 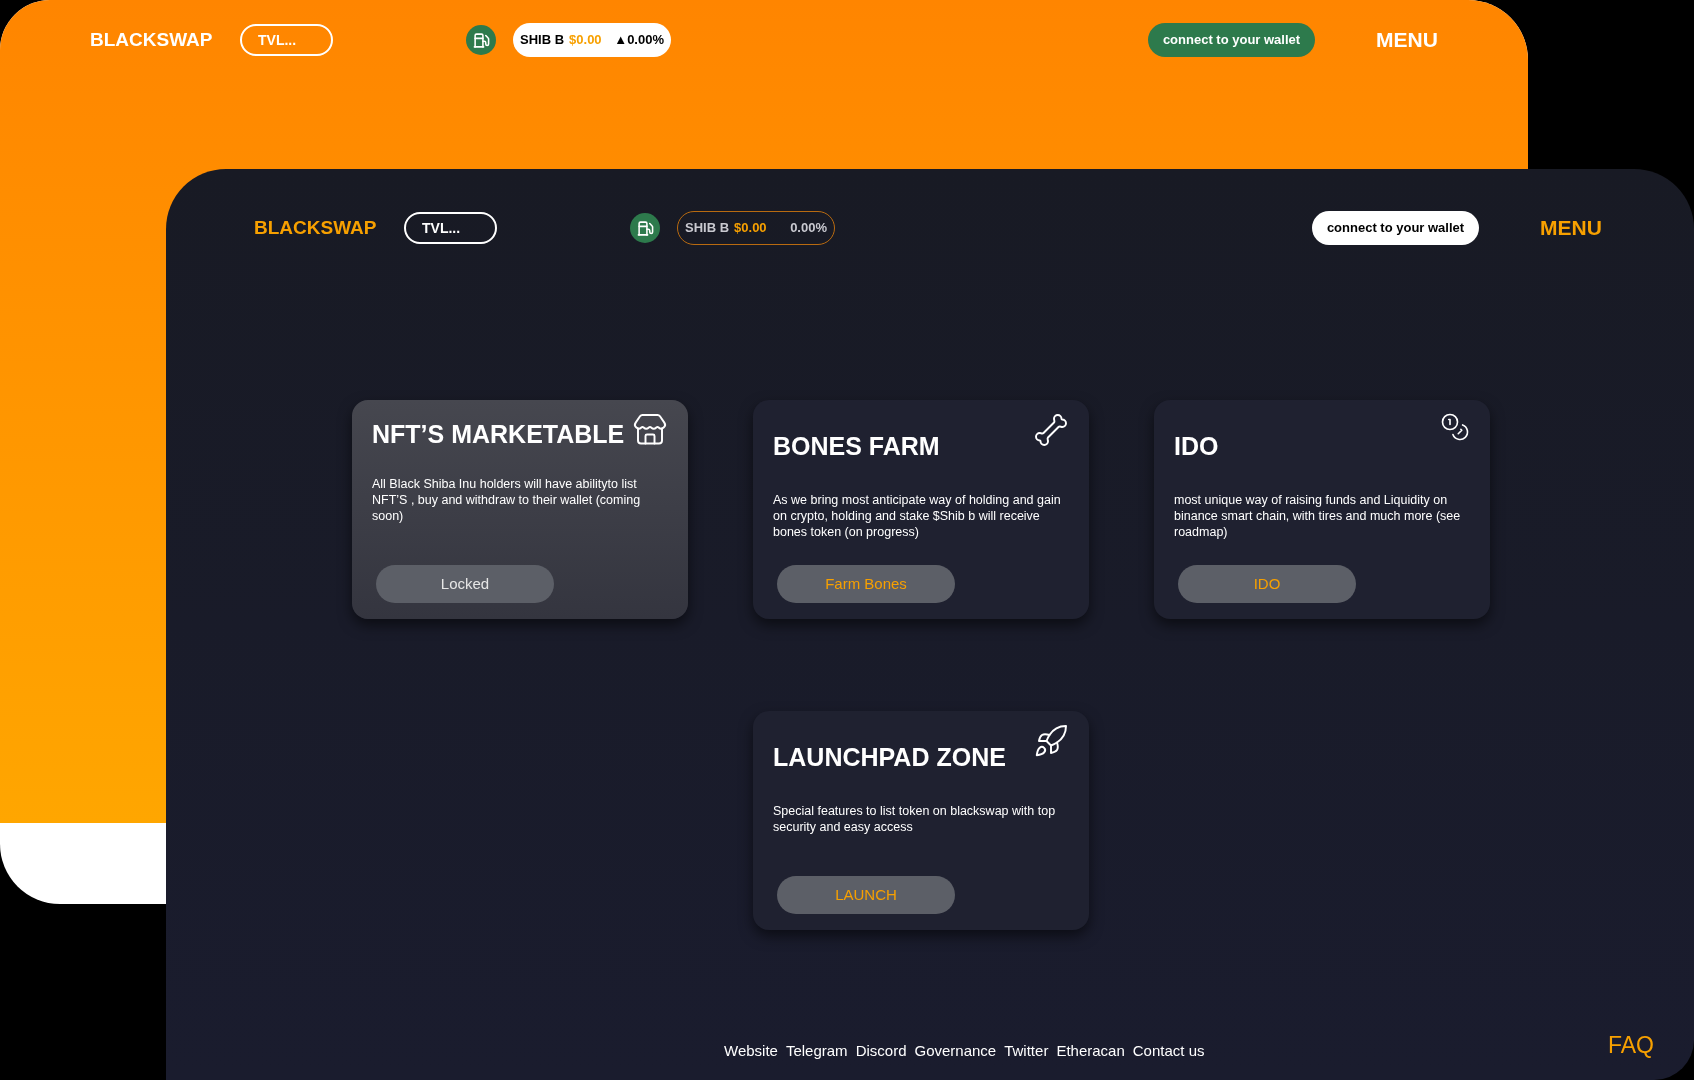 I want to click on footer-link: Twitter, so click(x=1026, y=1050).